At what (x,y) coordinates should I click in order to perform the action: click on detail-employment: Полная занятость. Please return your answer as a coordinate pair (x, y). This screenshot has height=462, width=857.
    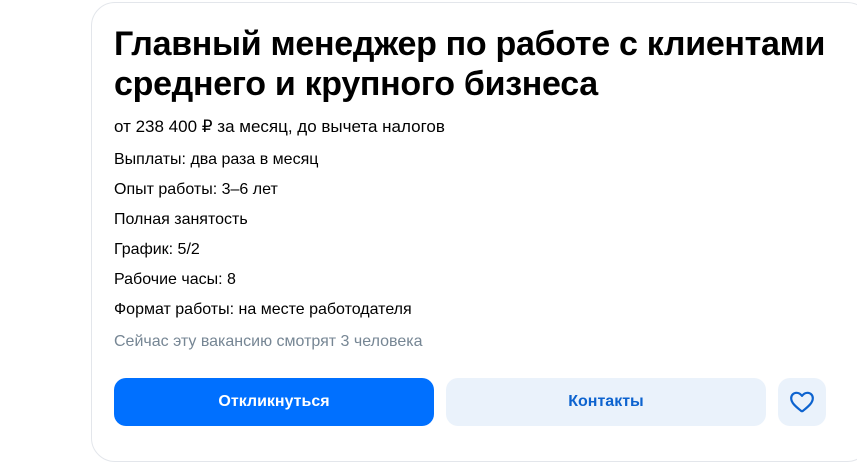
    Looking at the image, I should click on (181, 219).